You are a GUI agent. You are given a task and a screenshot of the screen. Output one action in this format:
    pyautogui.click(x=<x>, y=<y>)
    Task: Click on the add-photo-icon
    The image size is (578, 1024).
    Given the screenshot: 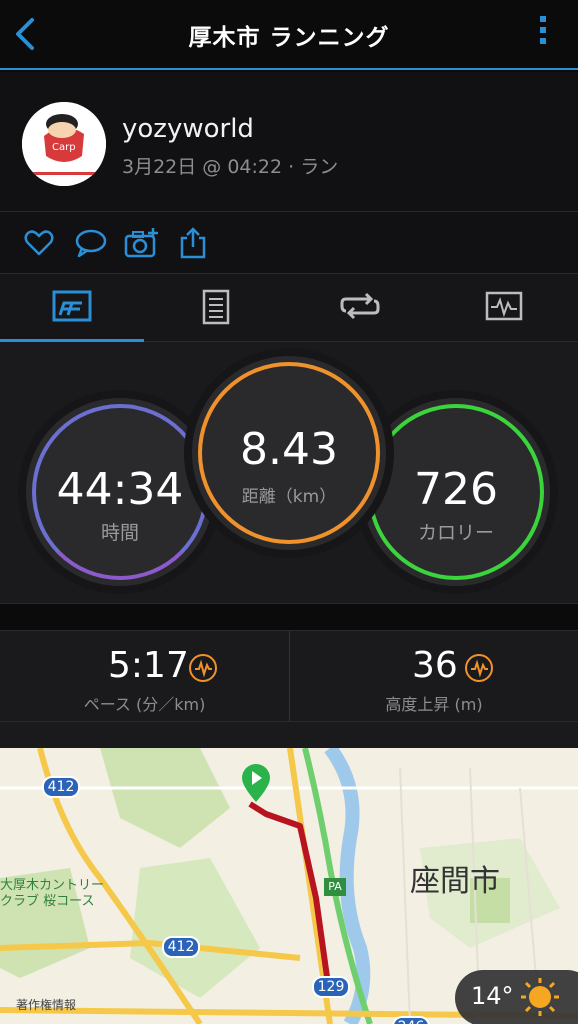 What is the action you would take?
    pyautogui.click(x=141, y=243)
    